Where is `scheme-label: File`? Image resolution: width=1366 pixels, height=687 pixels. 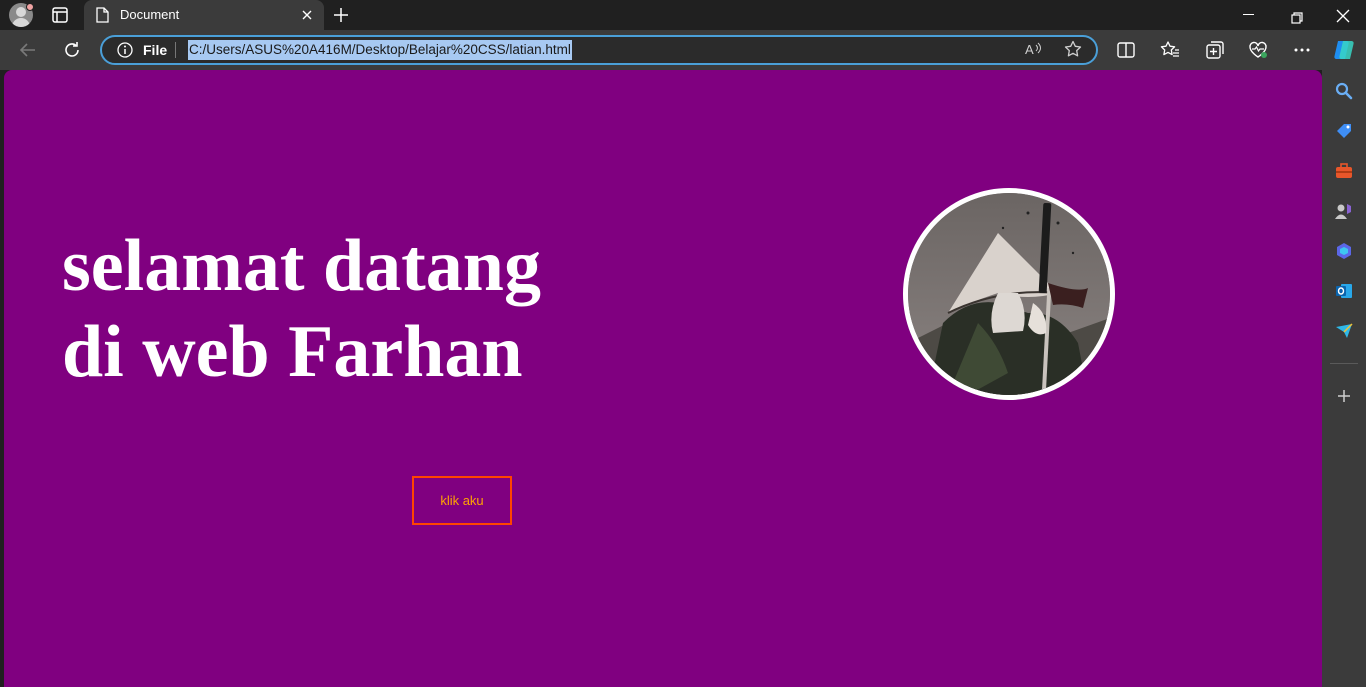 scheme-label: File is located at coordinates (155, 50).